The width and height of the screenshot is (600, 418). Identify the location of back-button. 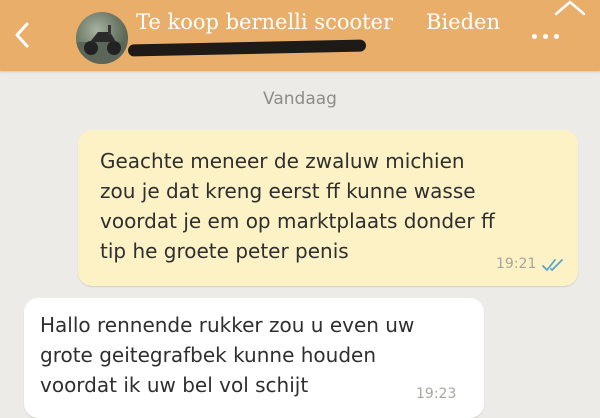
(22, 35).